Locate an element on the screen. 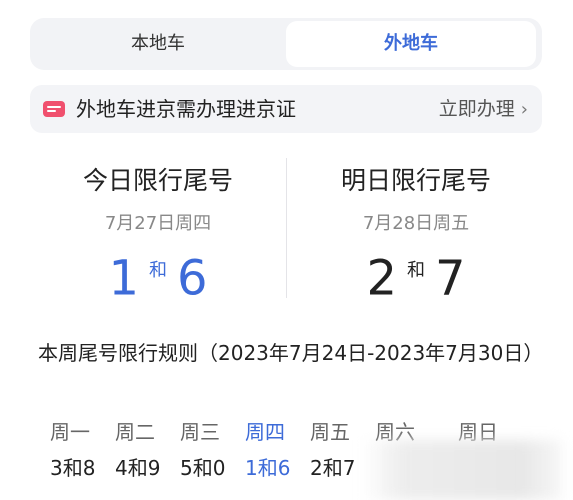  value-fri: 2和7 is located at coordinates (333, 468).